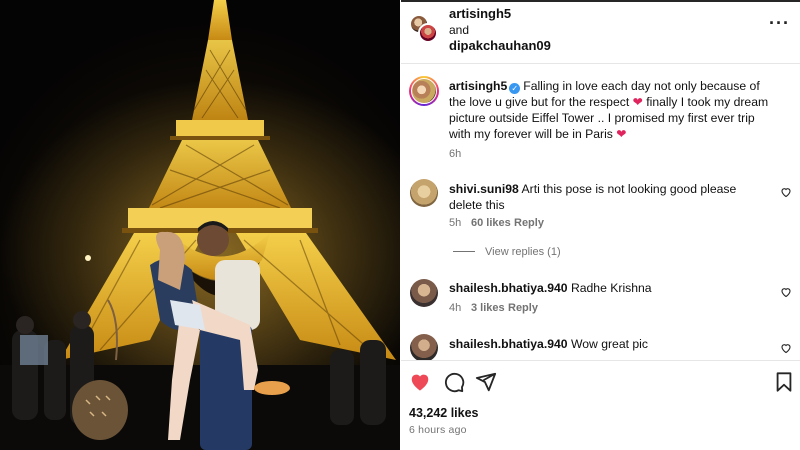  I want to click on bookmark-save-icon, so click(784, 382).